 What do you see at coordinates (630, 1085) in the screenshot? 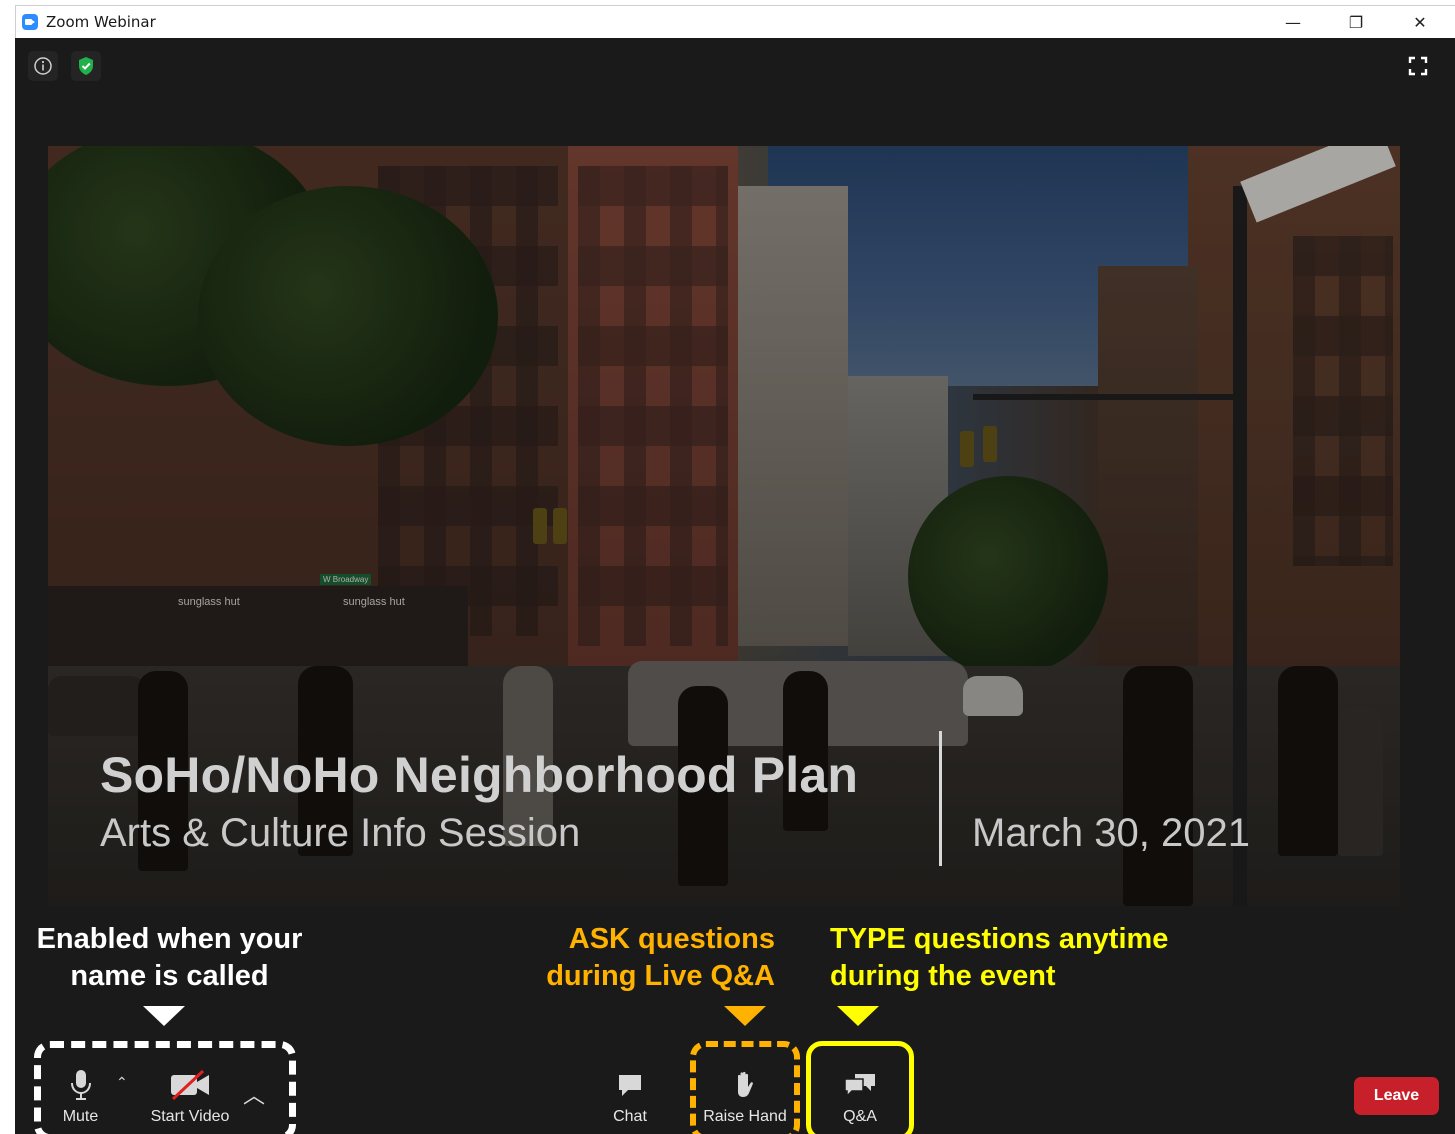
I see `chat-bubble-icon` at bounding box center [630, 1085].